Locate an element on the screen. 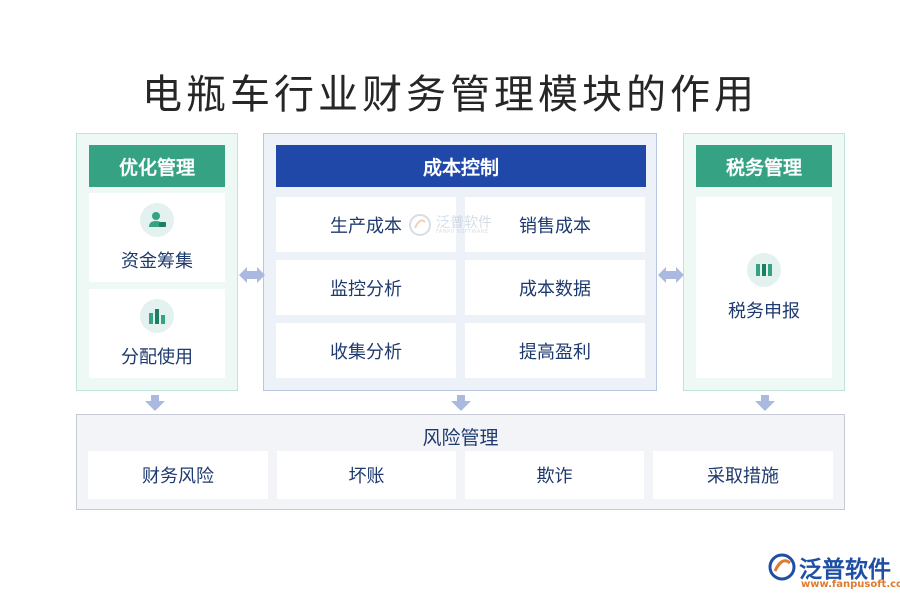 This screenshot has width=900, height=600. card-bad-debt: 坏账 is located at coordinates (366, 475).